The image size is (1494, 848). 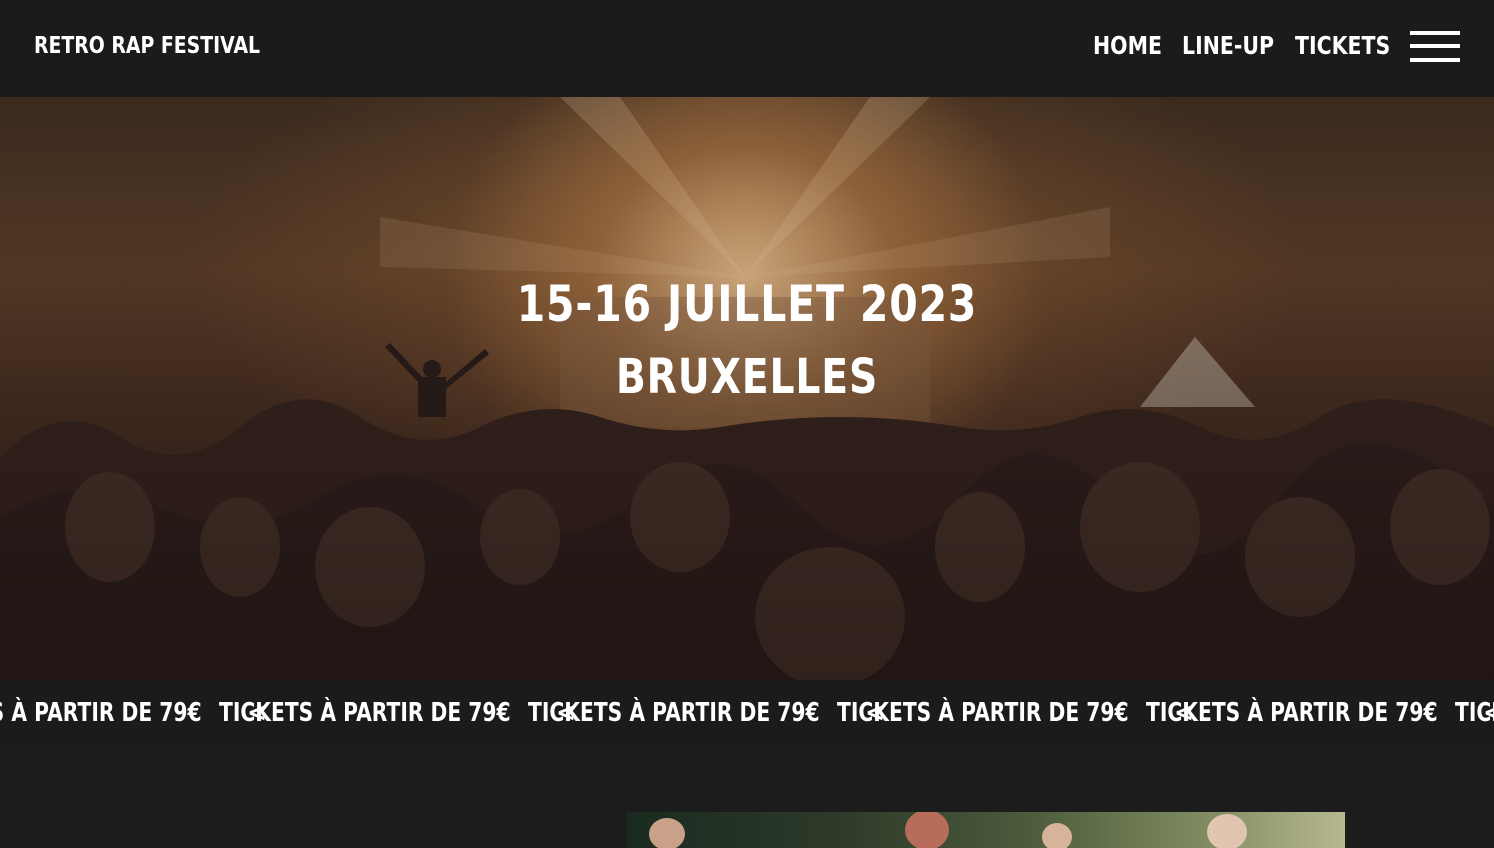 I want to click on festival-photo-graphic, so click(x=948, y=830).